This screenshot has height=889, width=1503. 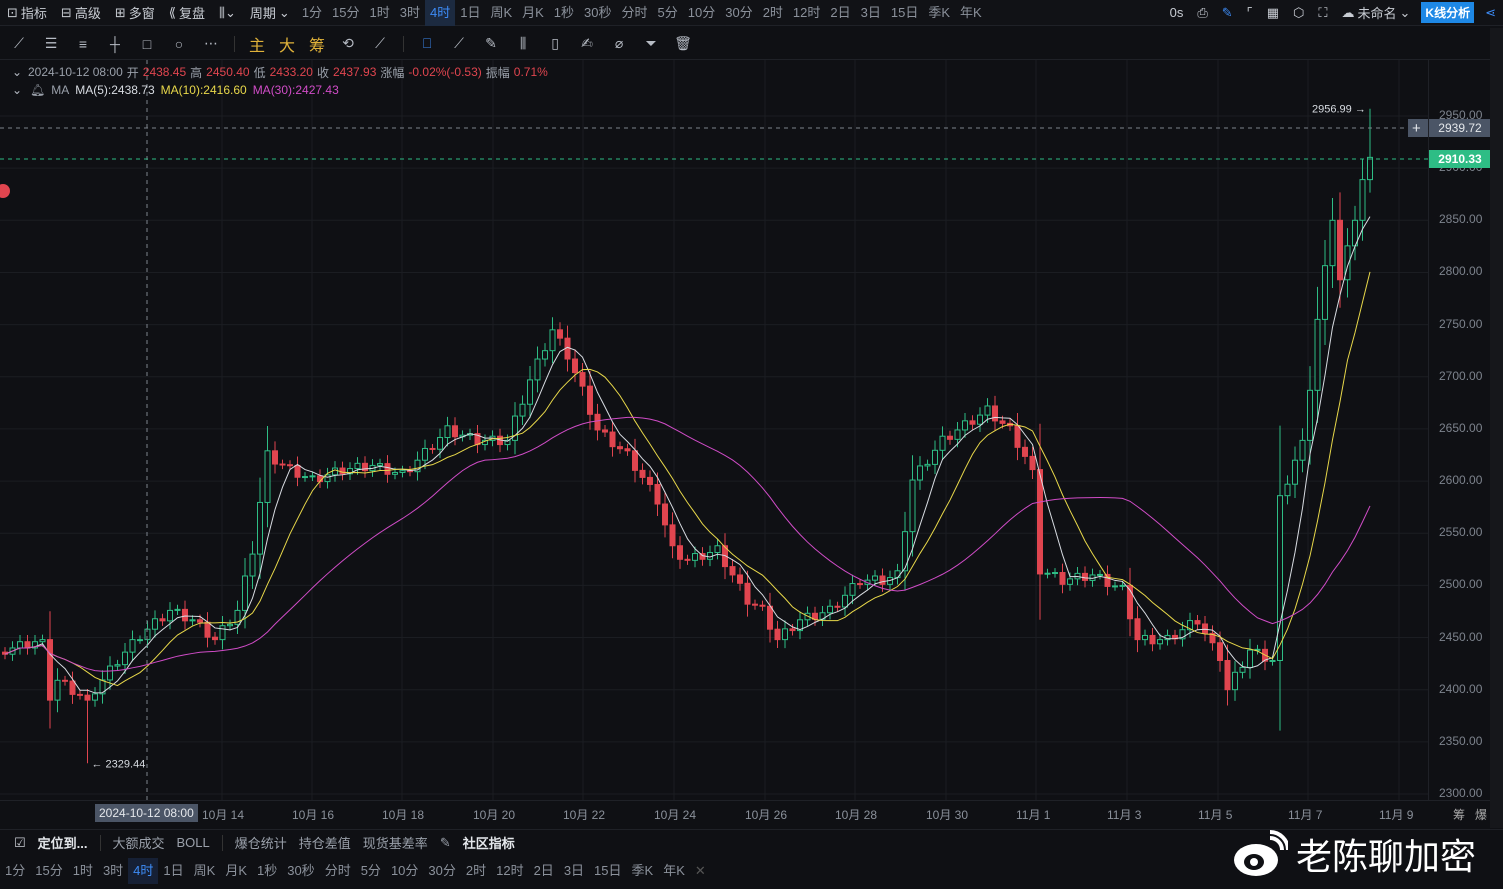 What do you see at coordinates (1481, 814) in the screenshot?
I see `liquidation-toggle: 爆` at bounding box center [1481, 814].